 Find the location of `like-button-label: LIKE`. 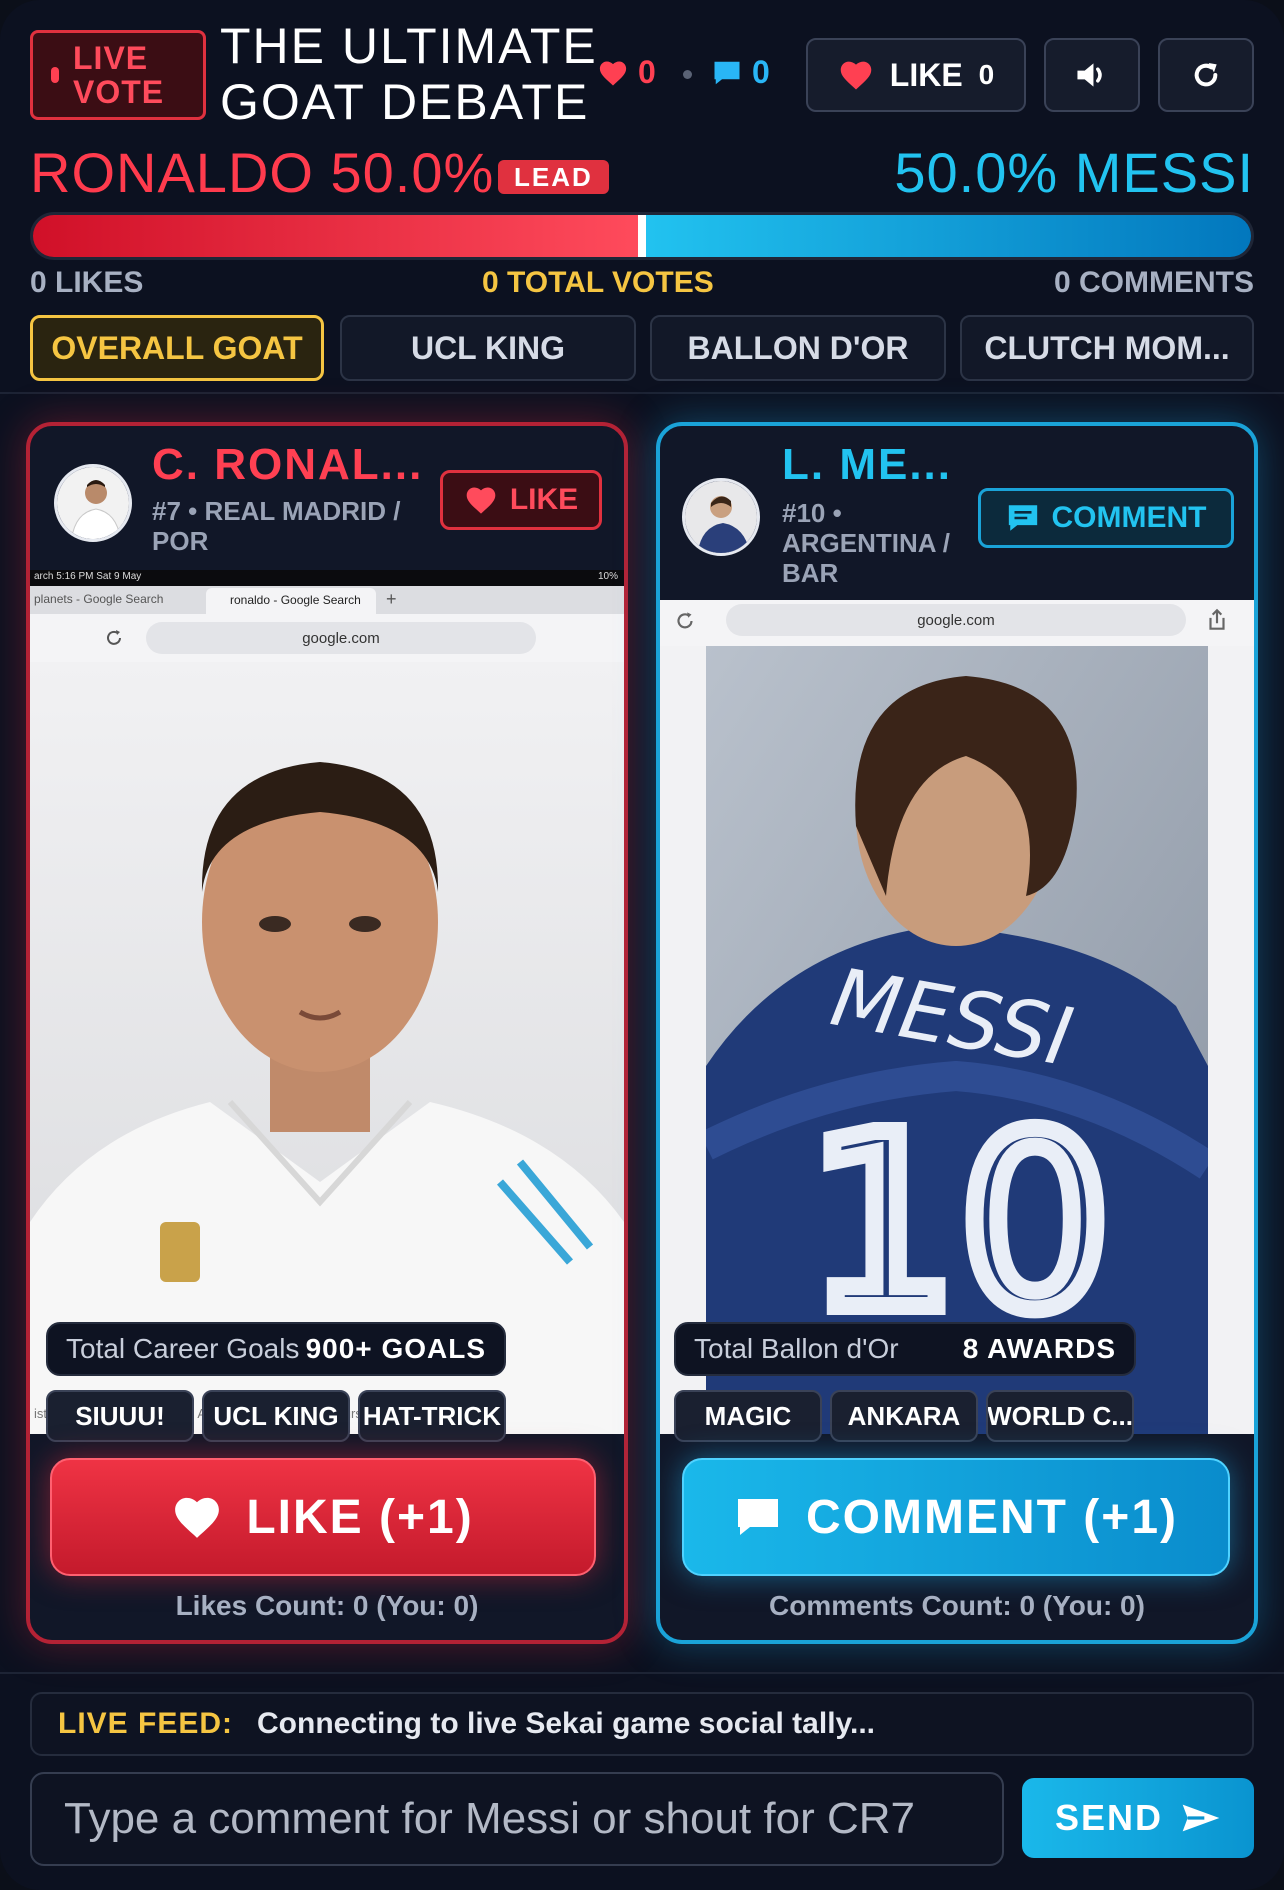

like-button-label: LIKE is located at coordinates (926, 74).